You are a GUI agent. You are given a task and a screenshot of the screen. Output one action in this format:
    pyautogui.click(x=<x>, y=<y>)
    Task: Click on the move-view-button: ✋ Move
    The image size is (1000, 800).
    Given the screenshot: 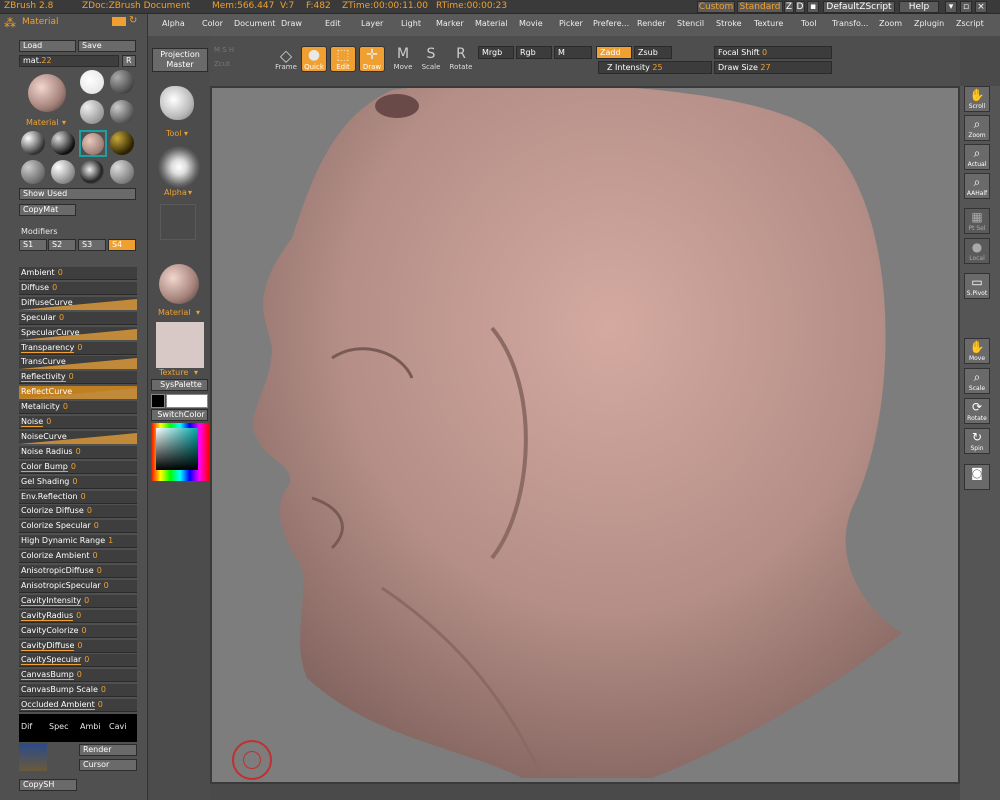 What is the action you would take?
    pyautogui.click(x=977, y=351)
    